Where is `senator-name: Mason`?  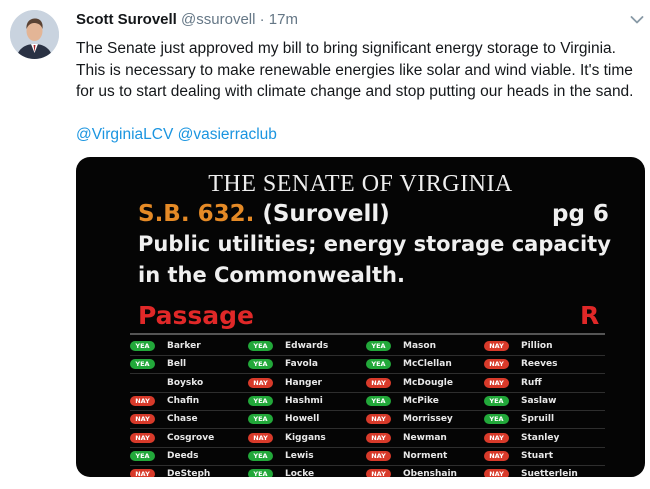 senator-name: Mason is located at coordinates (419, 346).